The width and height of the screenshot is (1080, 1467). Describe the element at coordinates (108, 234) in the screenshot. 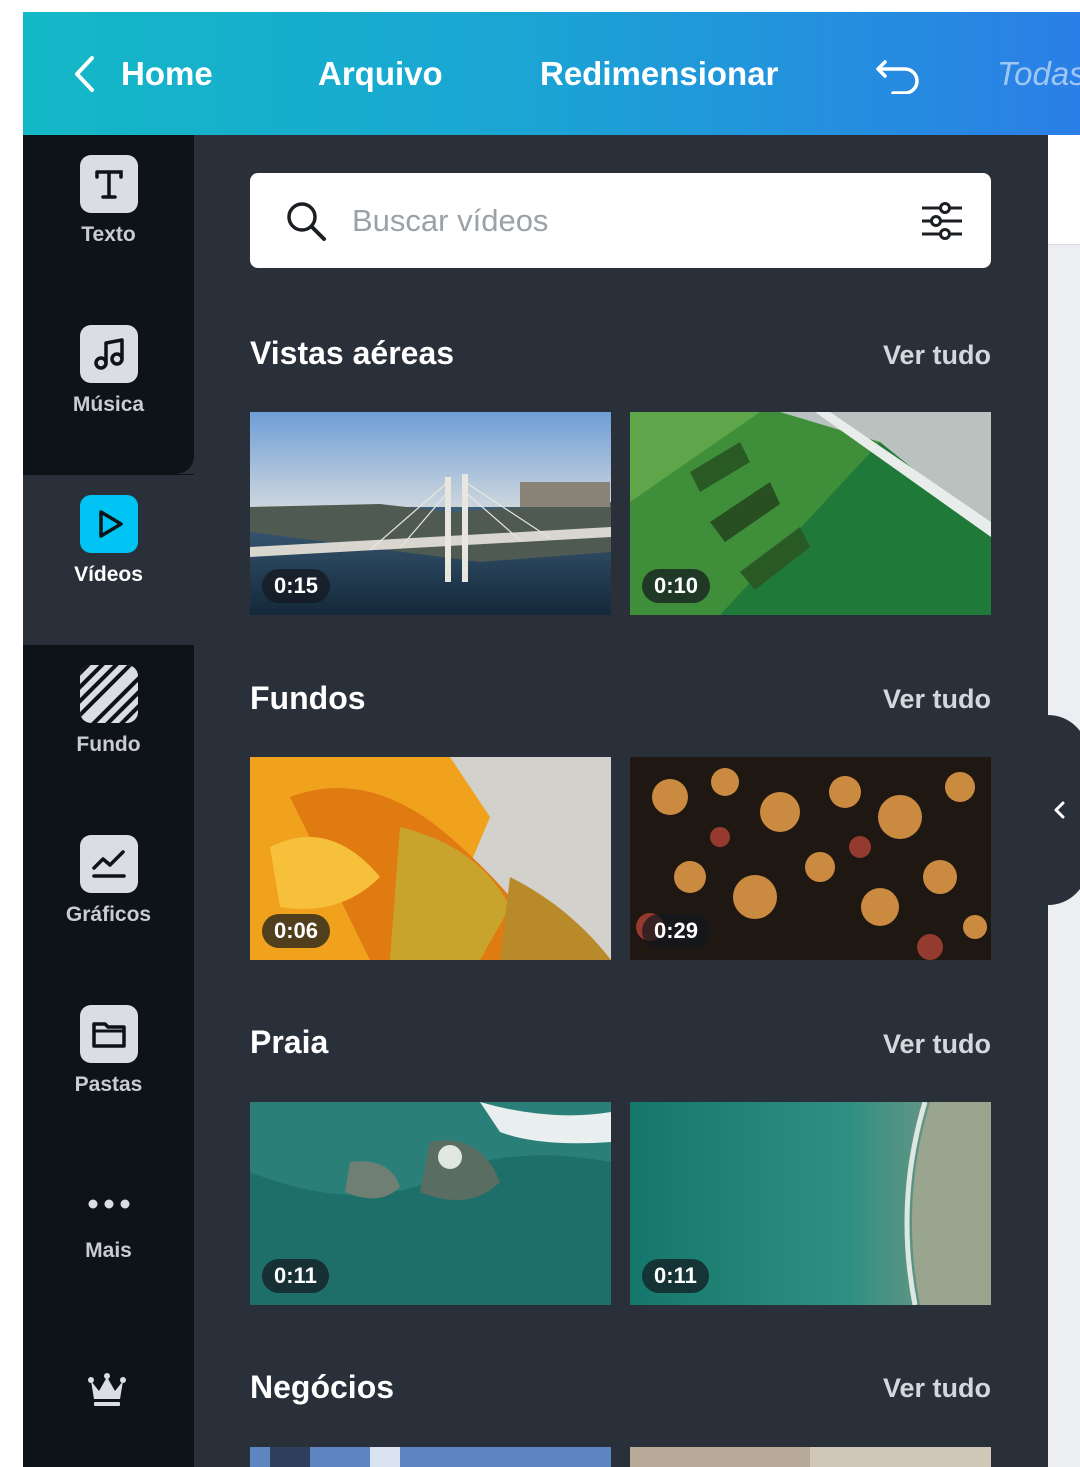

I see `rail-item-label: Texto` at that location.